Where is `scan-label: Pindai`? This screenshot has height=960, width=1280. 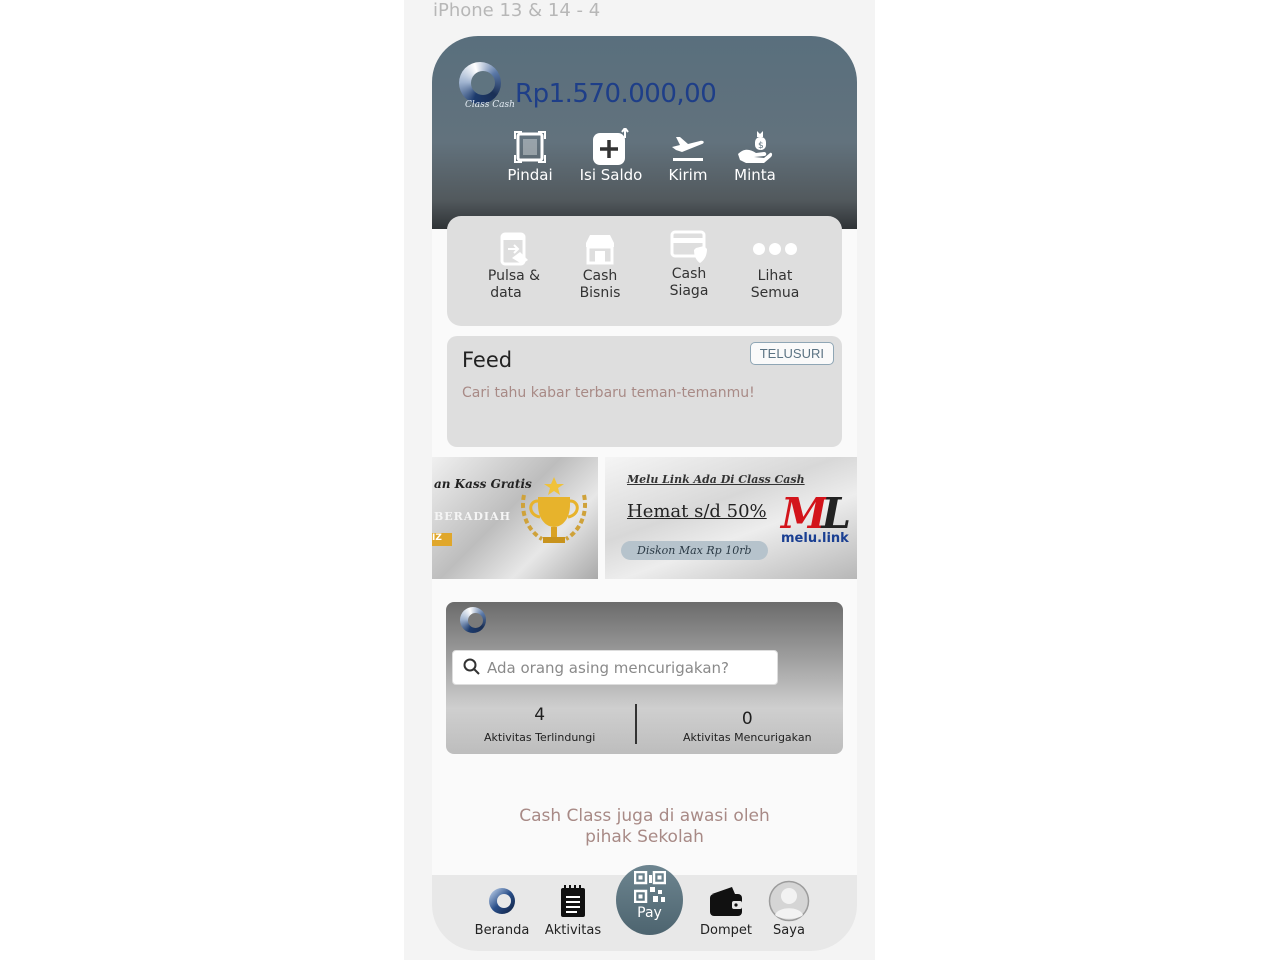
scan-label: Pindai is located at coordinates (530, 175).